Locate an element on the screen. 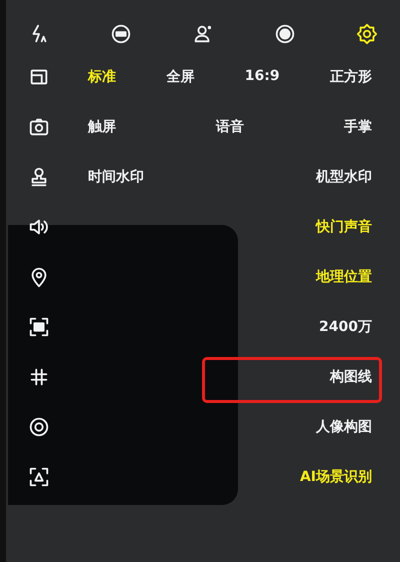  option-label: 机型水印 is located at coordinates (344, 177).